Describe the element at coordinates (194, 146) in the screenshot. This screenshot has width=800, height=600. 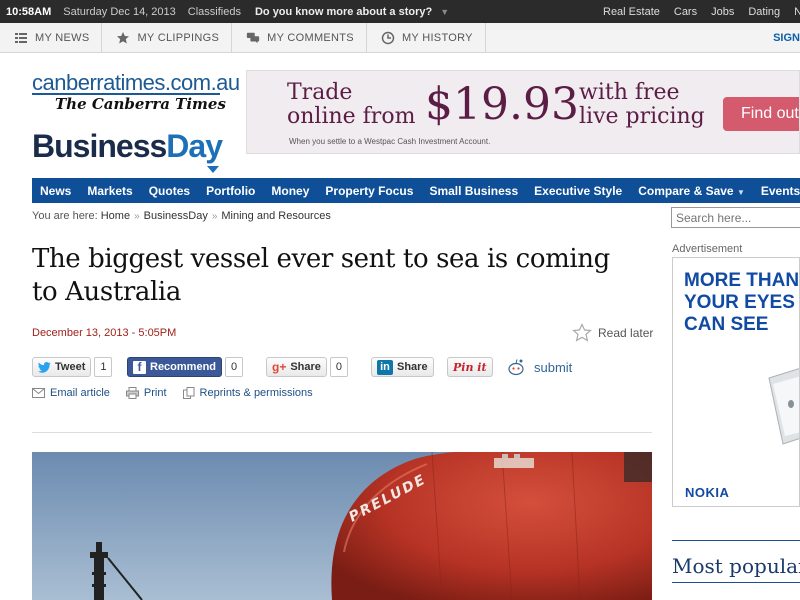
I see `section-logo-b: Day` at that location.